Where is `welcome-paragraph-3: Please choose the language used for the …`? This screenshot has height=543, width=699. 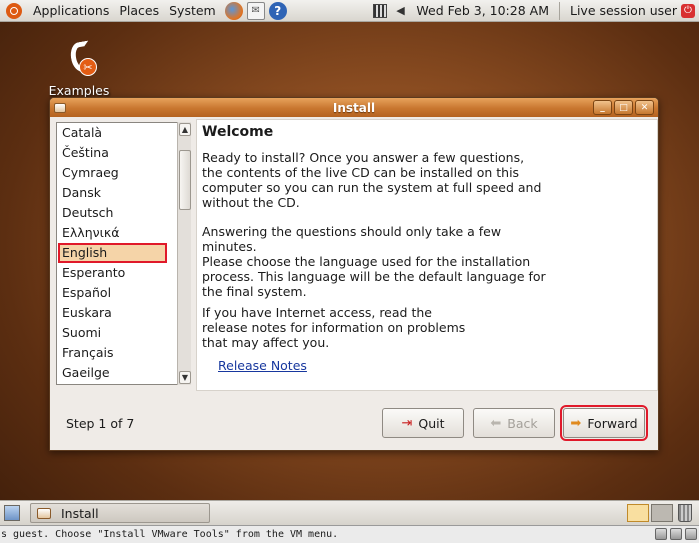
welcome-paragraph-3: Please choose the language used for the … is located at coordinates (374, 276).